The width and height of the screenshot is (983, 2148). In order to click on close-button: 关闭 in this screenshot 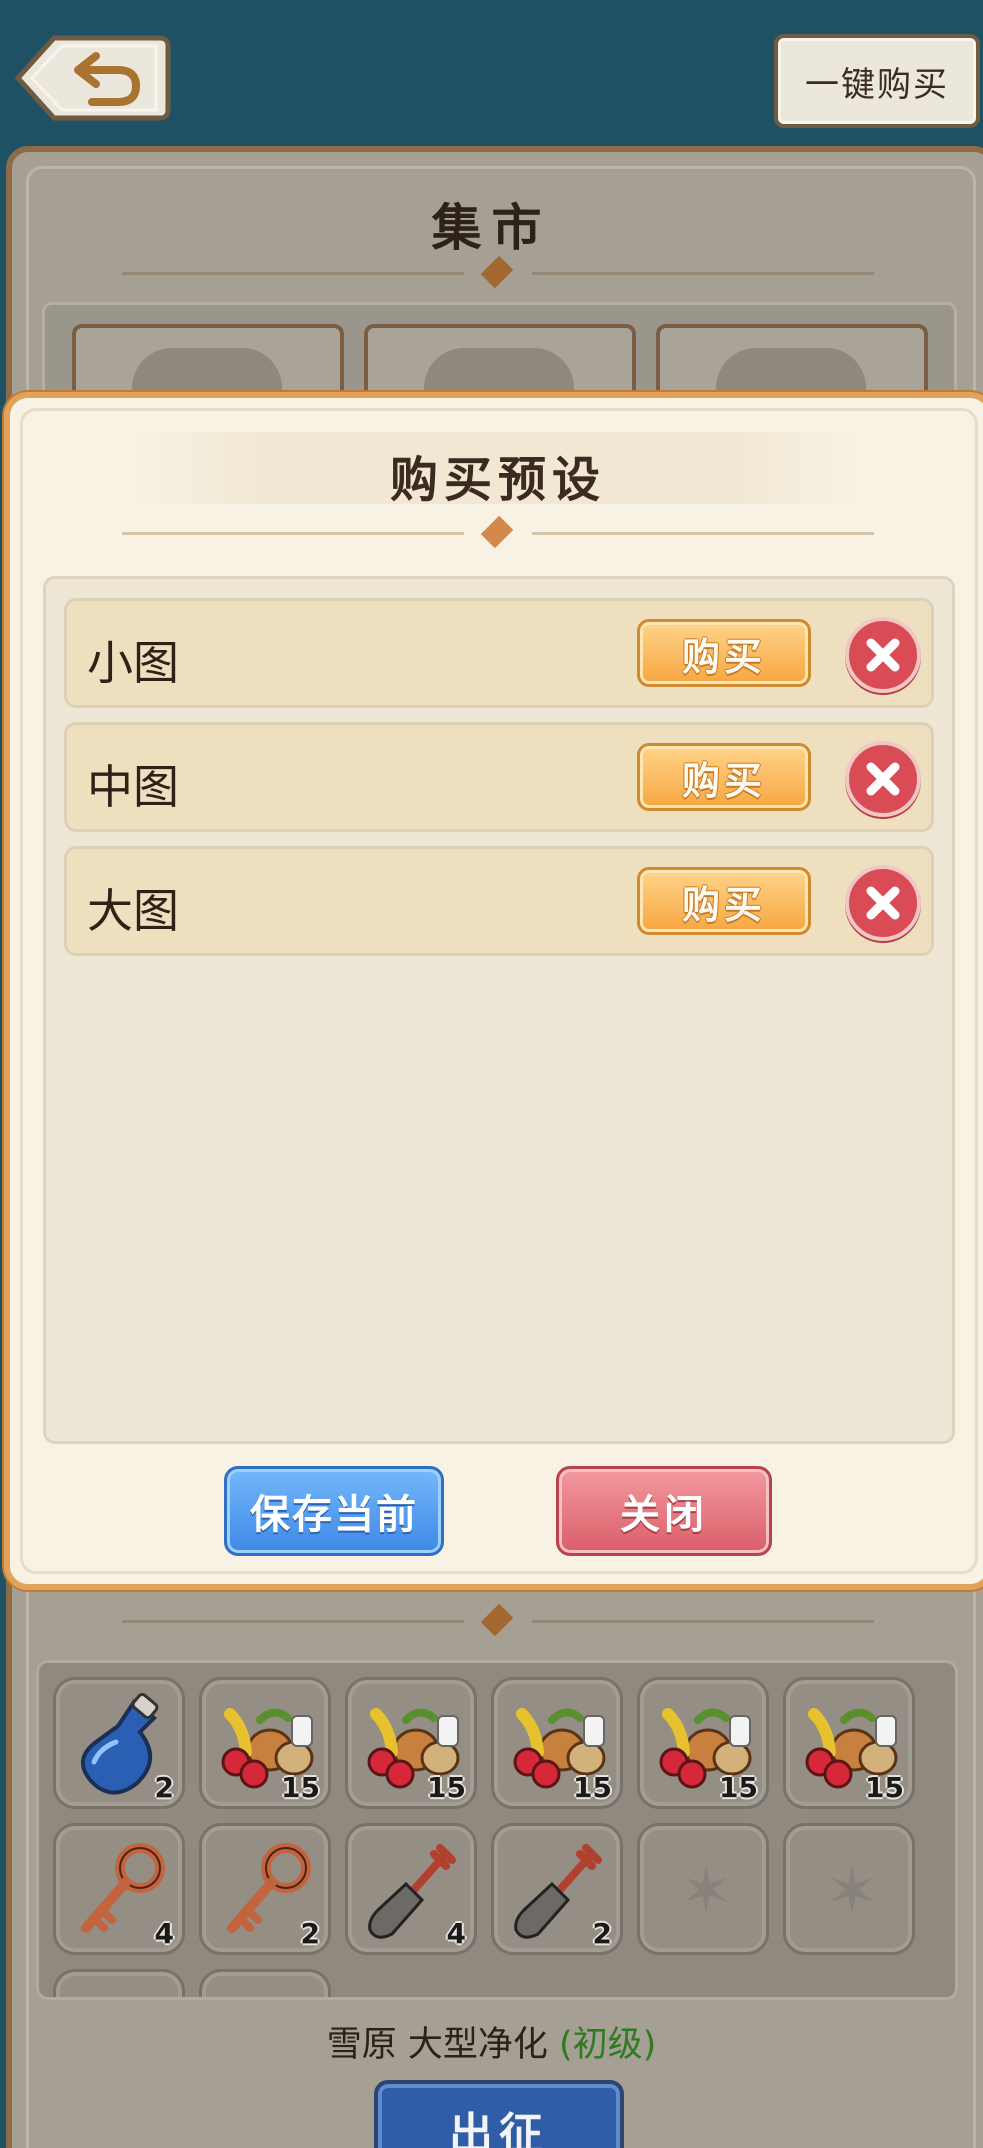, I will do `click(664, 1511)`.